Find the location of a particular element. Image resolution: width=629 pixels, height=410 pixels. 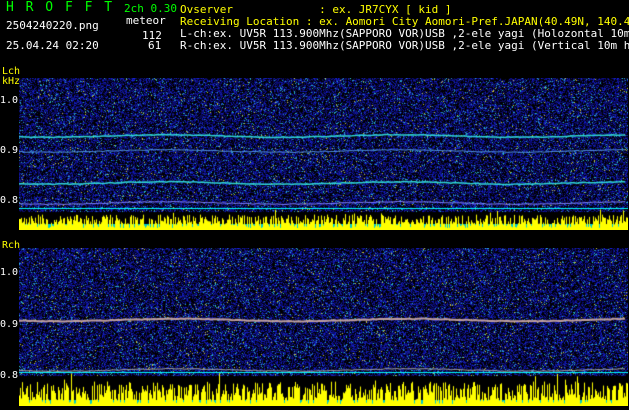

lch-ytick: 0.9 is located at coordinates (9, 150).